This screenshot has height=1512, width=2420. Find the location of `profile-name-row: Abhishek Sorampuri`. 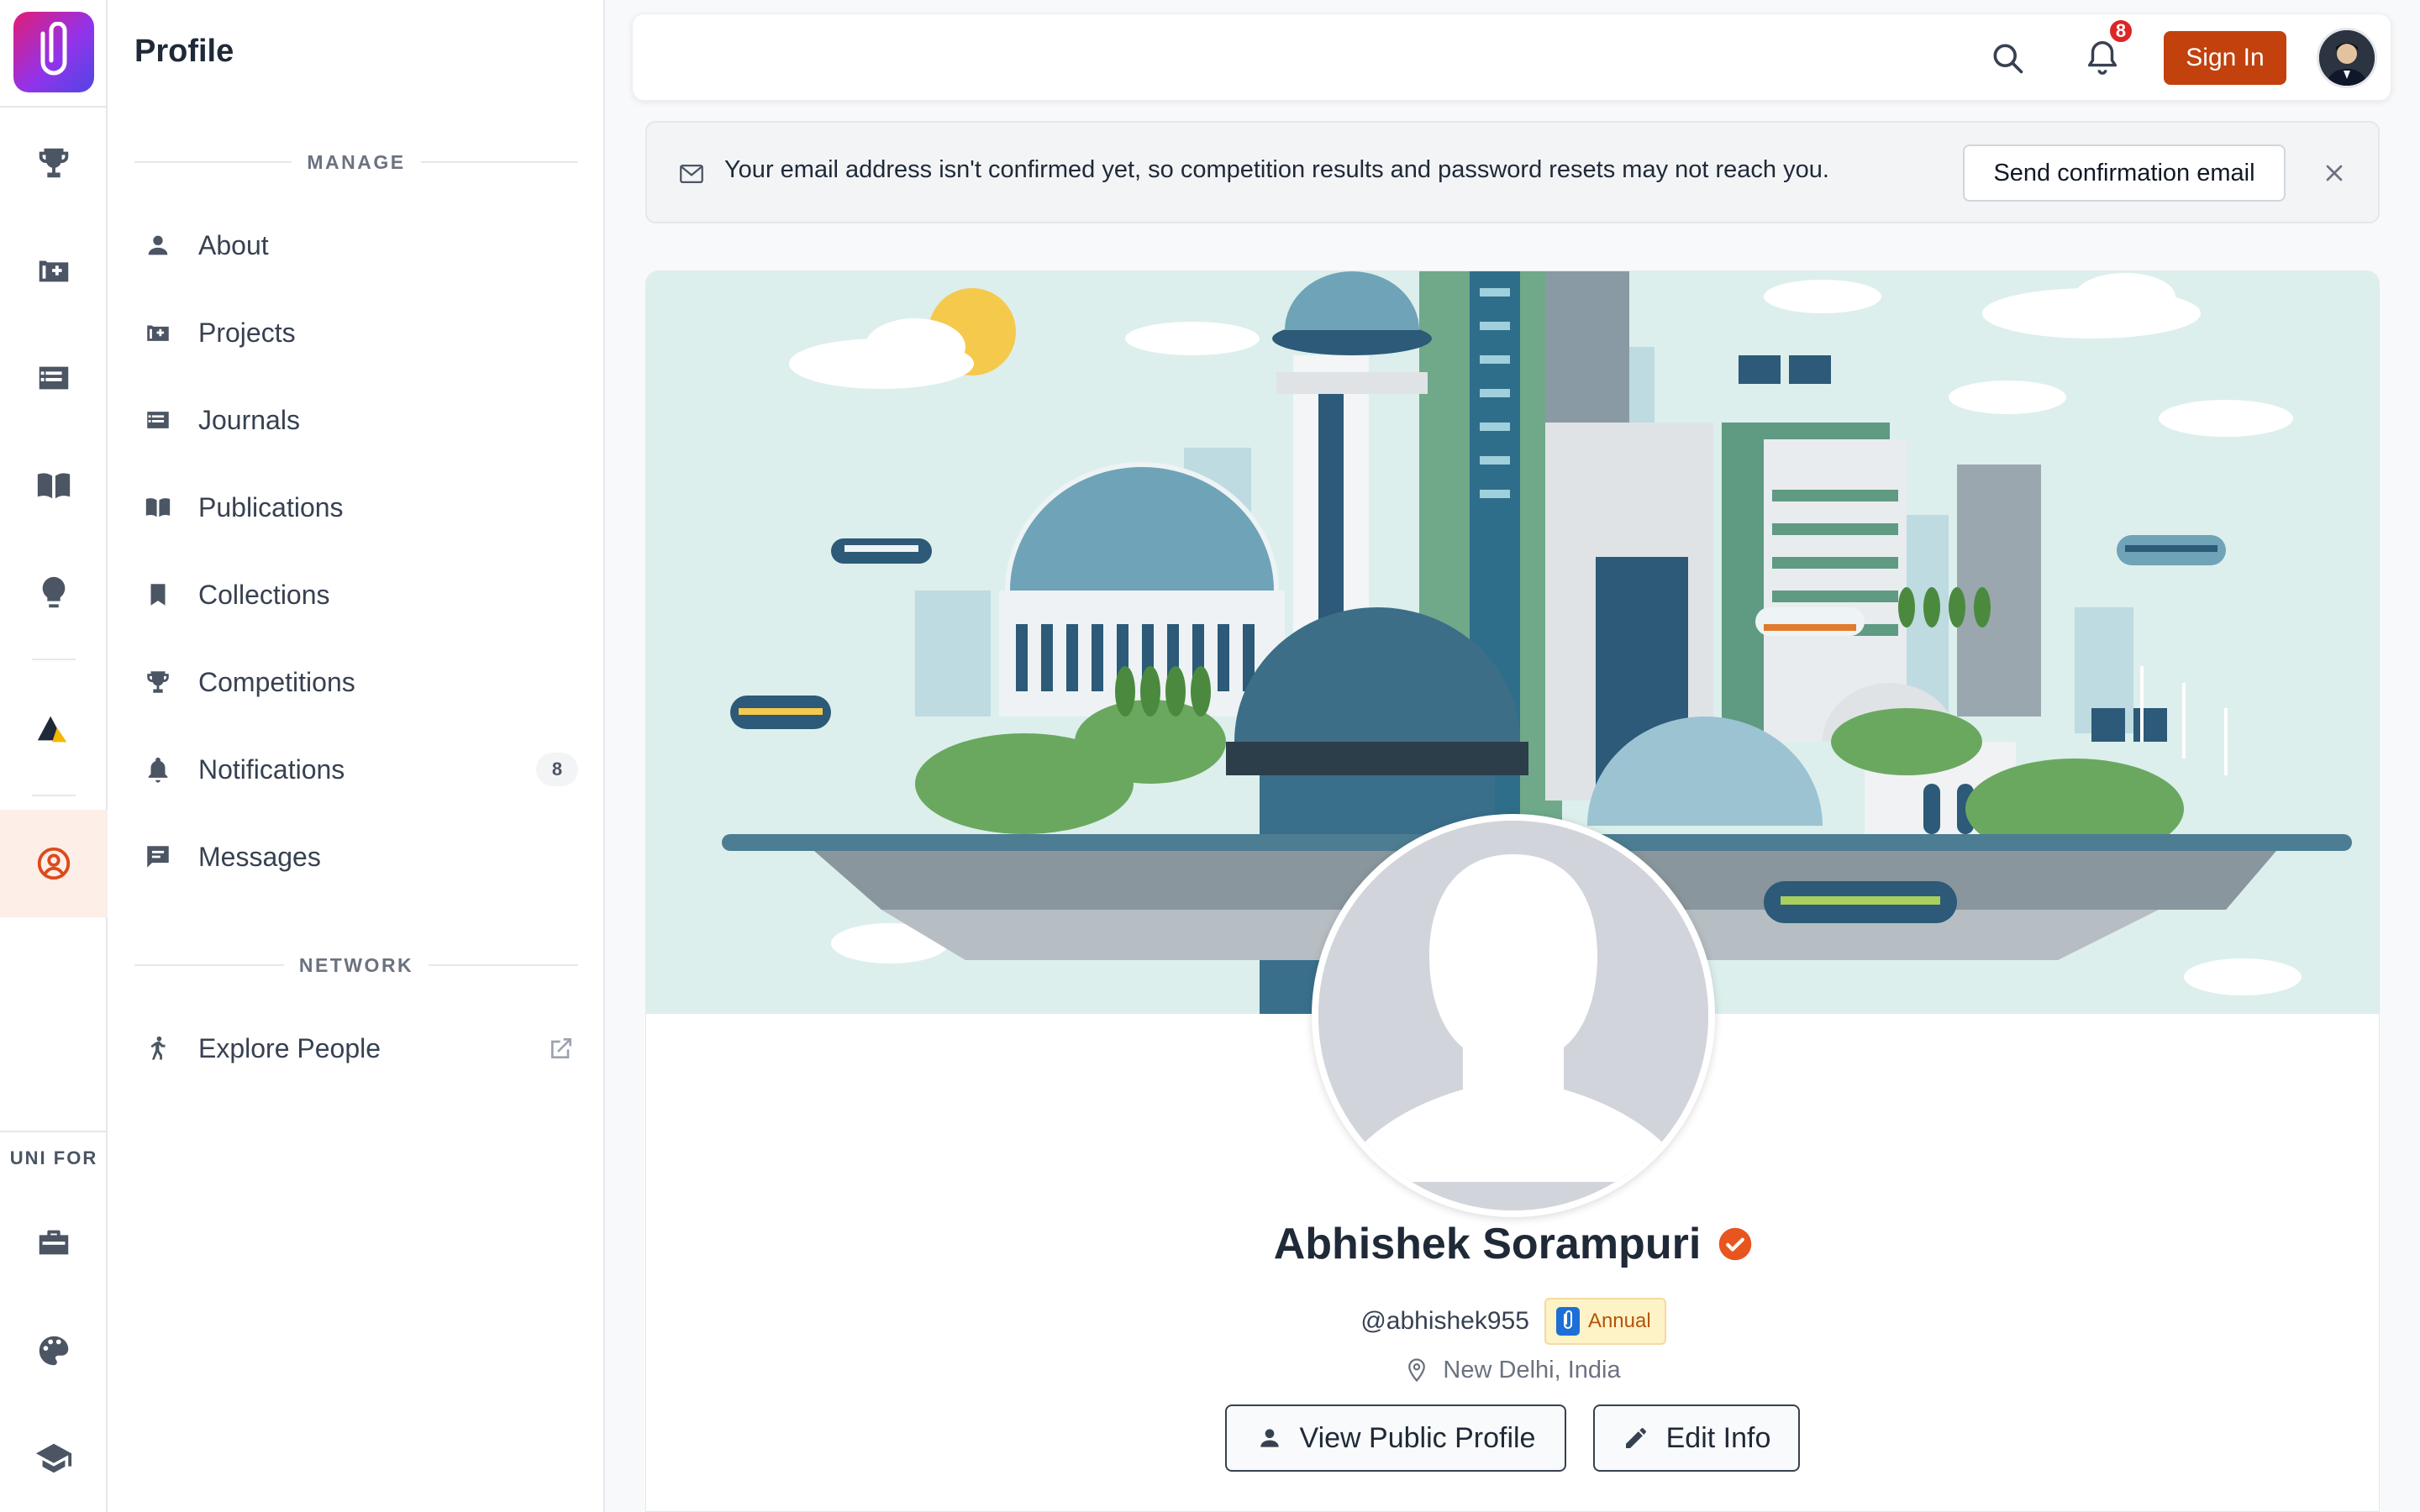

profile-name-row: Abhishek Sorampuri is located at coordinates (1512, 1244).